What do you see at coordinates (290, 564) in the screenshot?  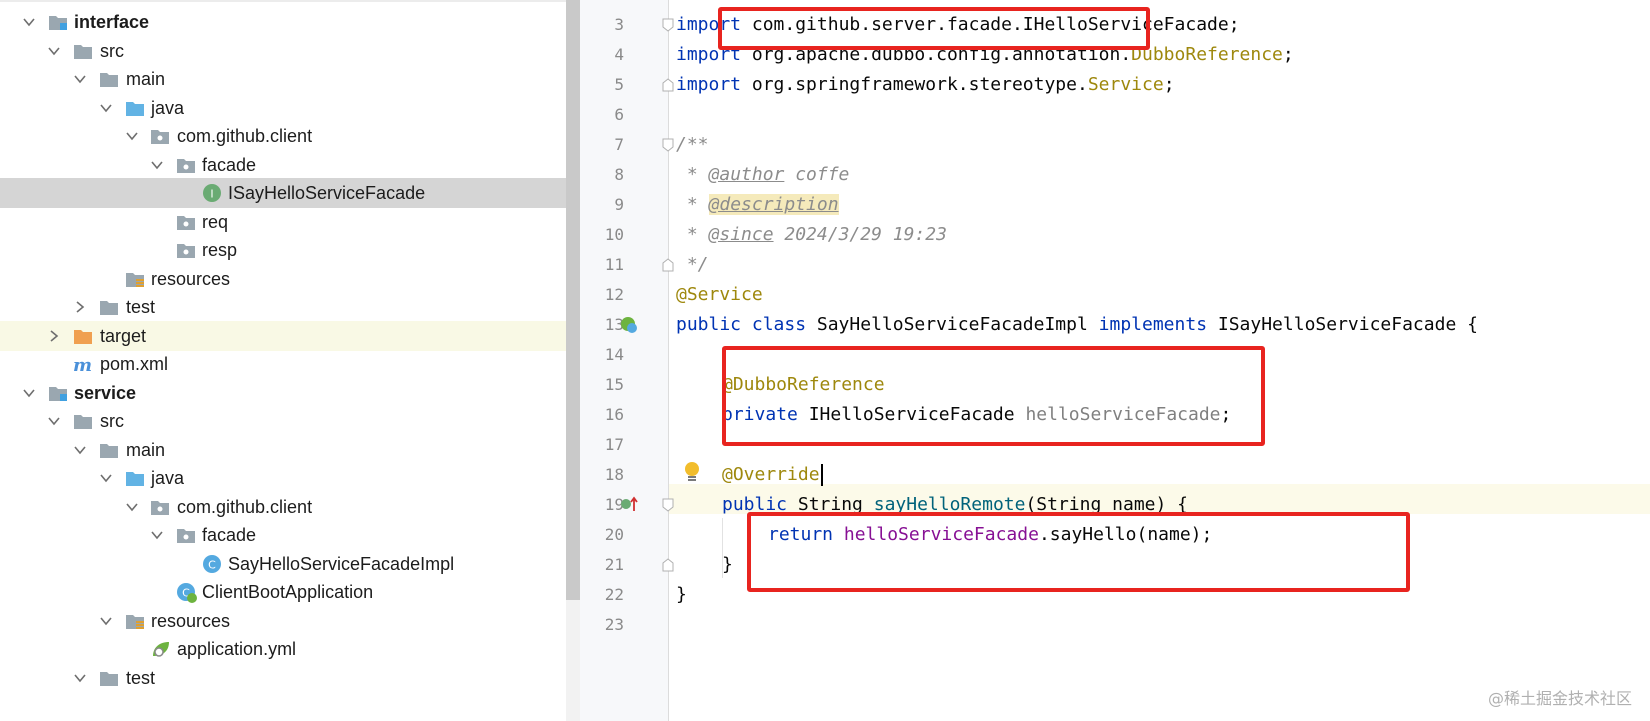 I see `tree-item-class-file: C SayHelloServiceFacadeImpl` at bounding box center [290, 564].